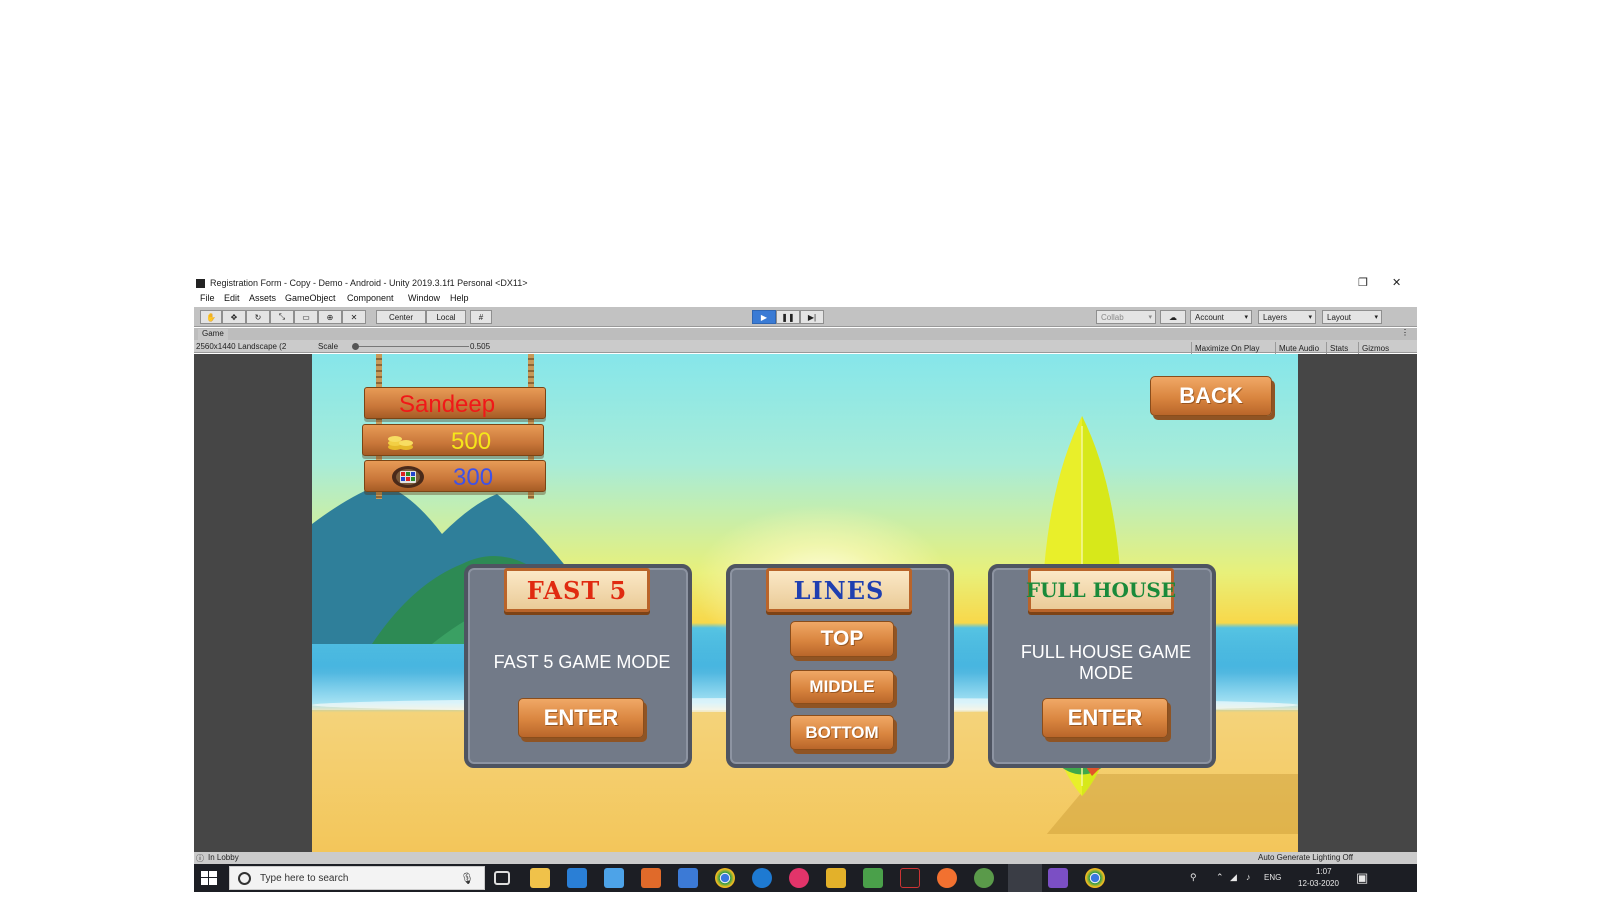 Image resolution: width=1600 pixels, height=900 pixels. Describe the element at coordinates (1272, 877) in the screenshot. I see `language-indicator: ENG` at that location.